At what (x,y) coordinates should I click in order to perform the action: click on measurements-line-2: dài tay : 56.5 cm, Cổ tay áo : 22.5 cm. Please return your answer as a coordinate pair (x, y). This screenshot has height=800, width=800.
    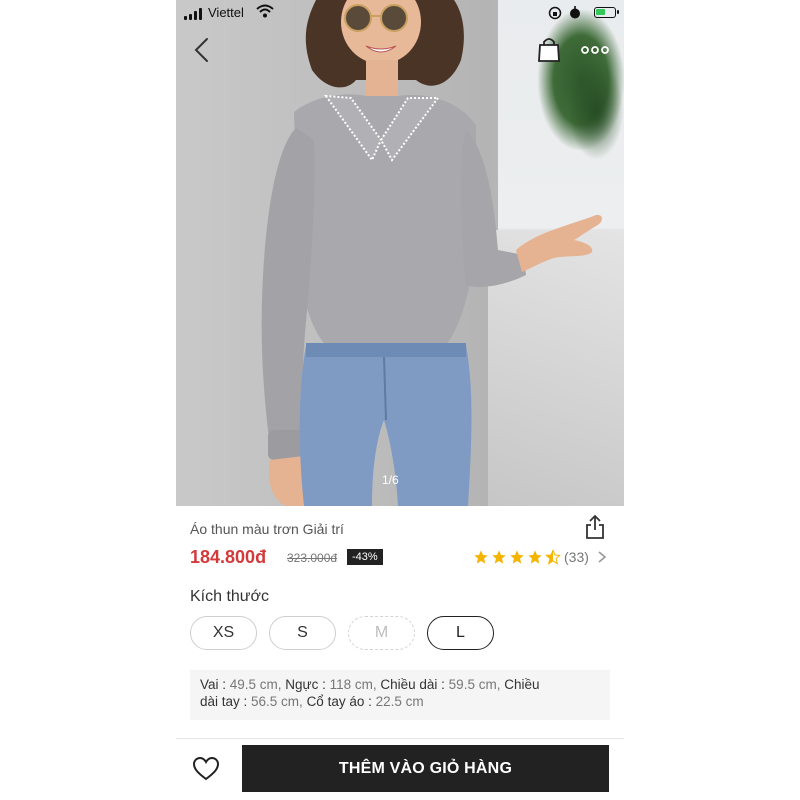
    Looking at the image, I should click on (400, 701).